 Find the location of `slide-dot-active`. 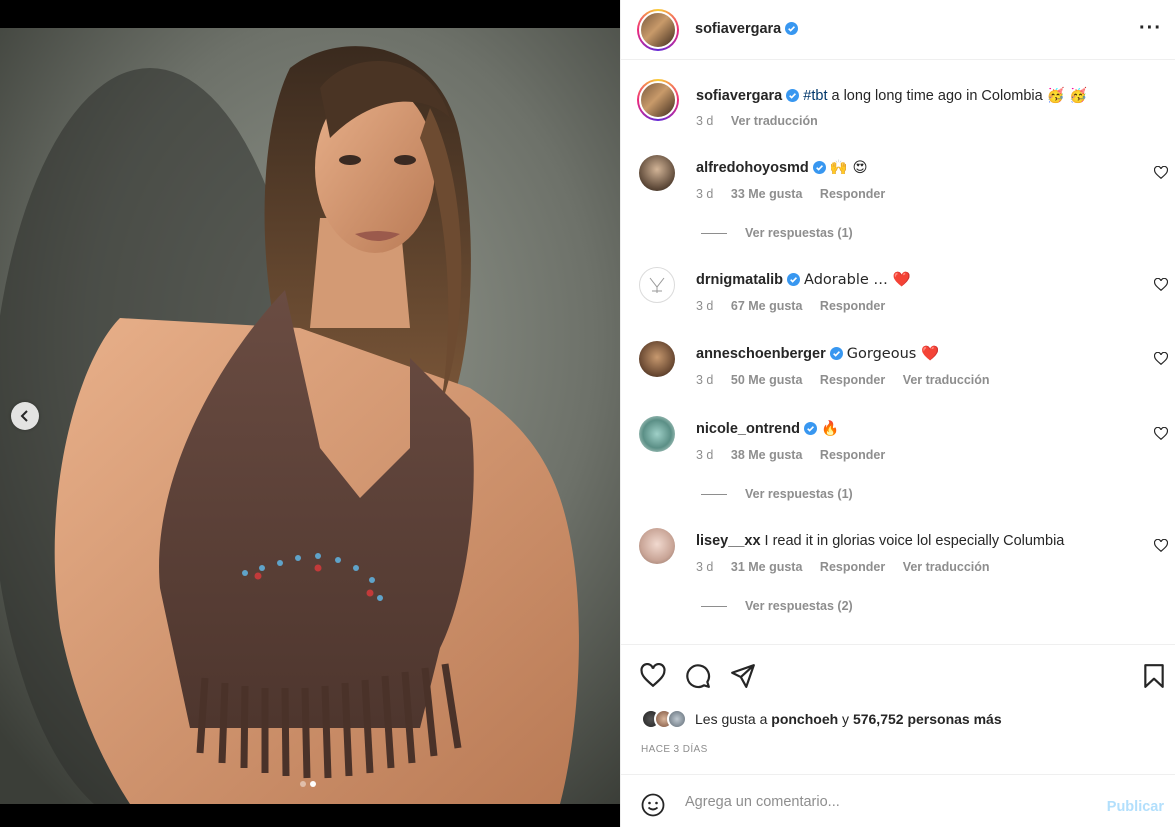

slide-dot-active is located at coordinates (313, 784).